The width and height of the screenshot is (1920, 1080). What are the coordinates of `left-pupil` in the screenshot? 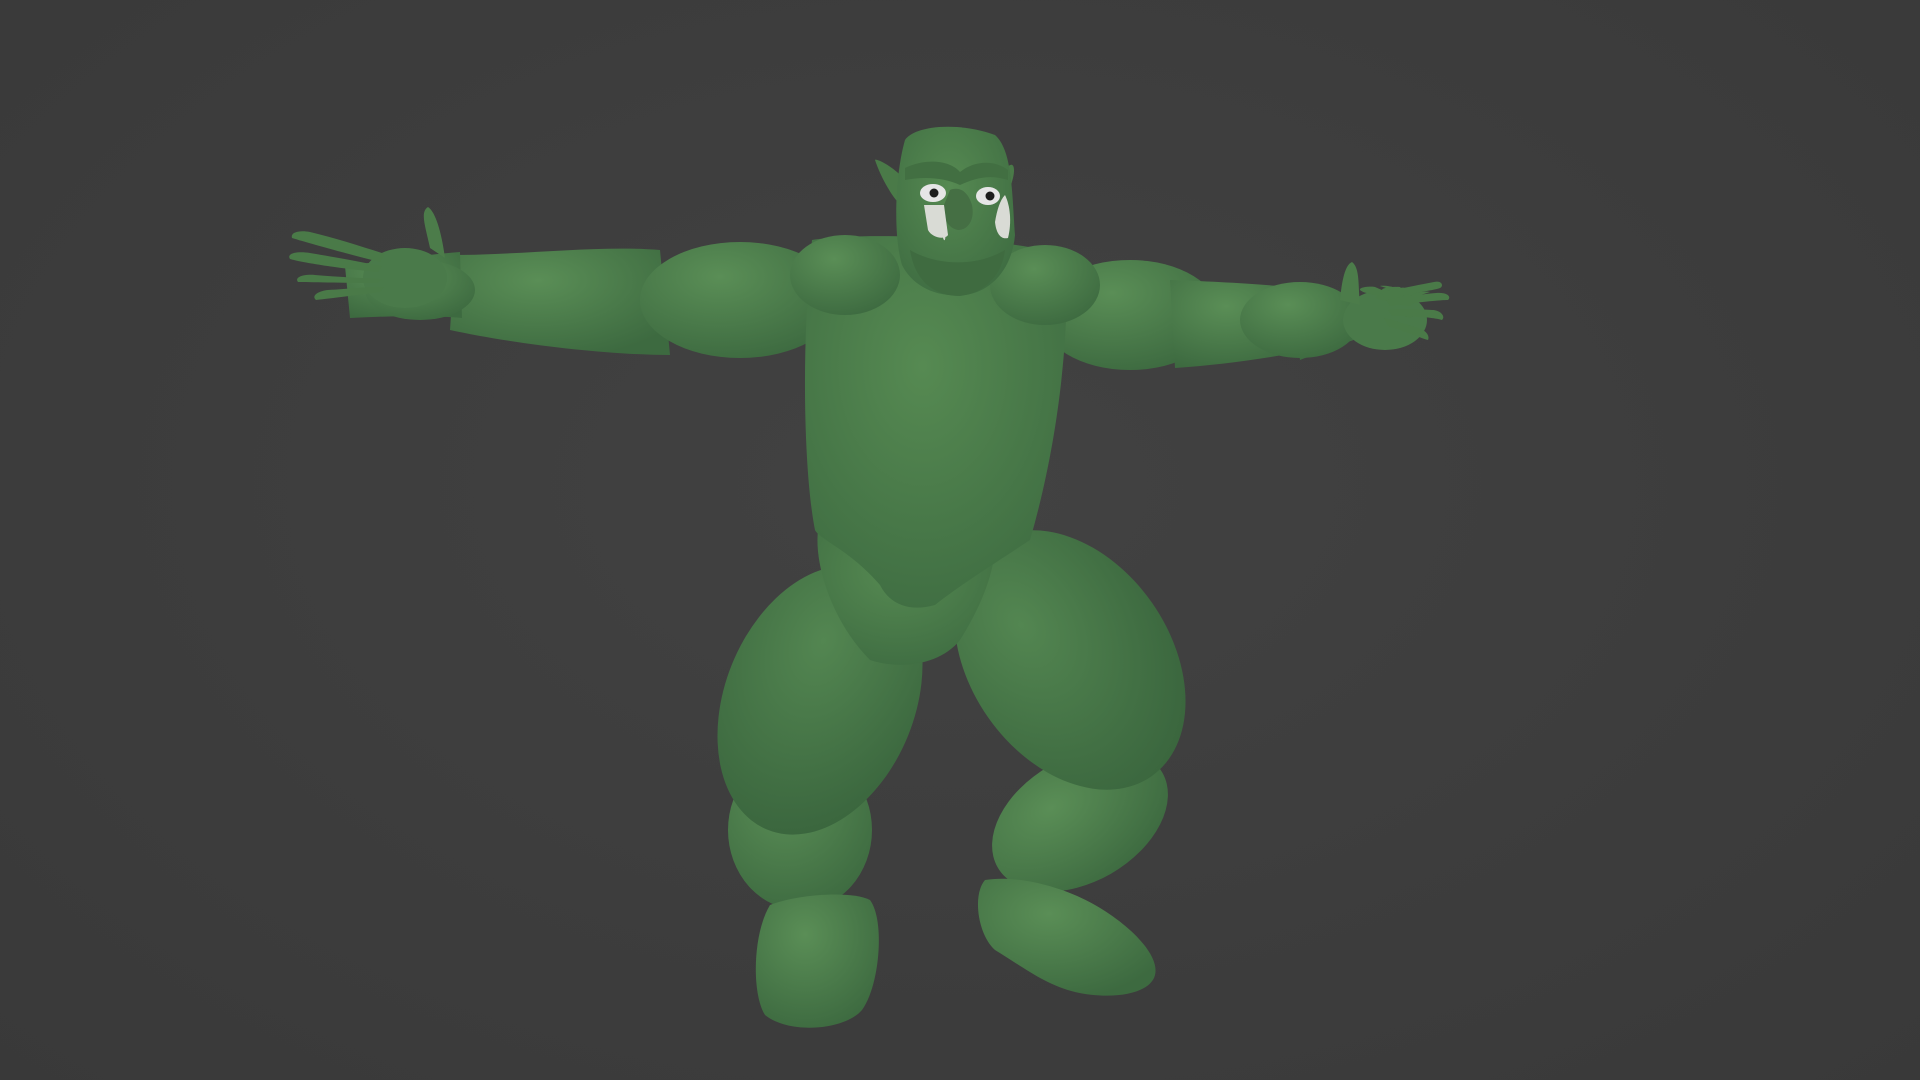 It's located at (934, 193).